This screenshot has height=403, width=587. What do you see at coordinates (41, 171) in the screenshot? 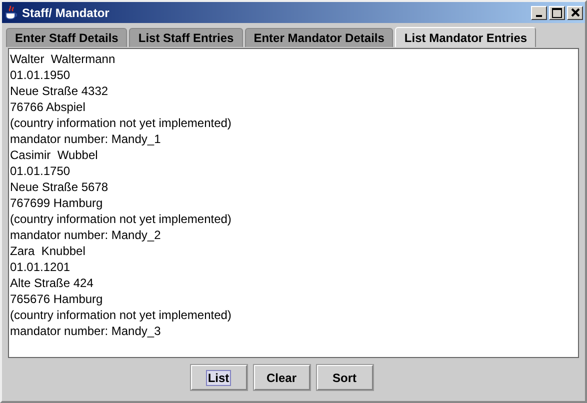
I see `text-line: 01.01.1750` at bounding box center [41, 171].